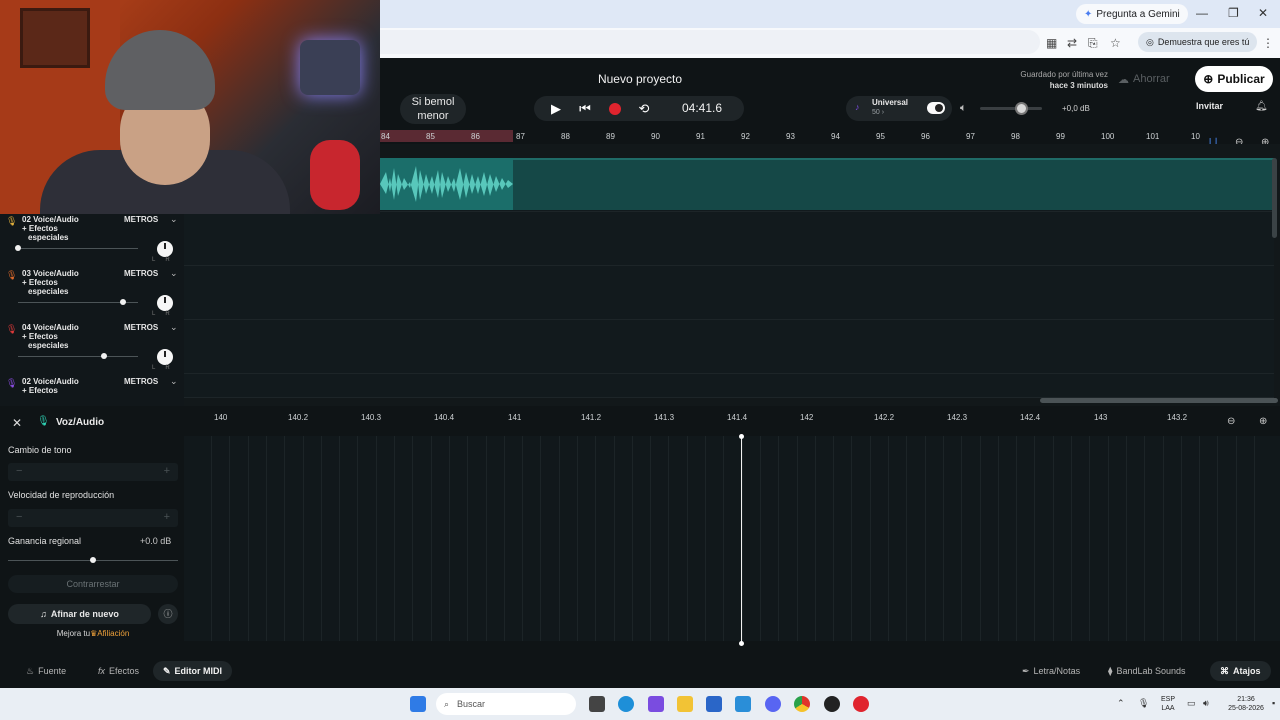  What do you see at coordinates (741, 540) in the screenshot?
I see `playhead` at bounding box center [741, 540].